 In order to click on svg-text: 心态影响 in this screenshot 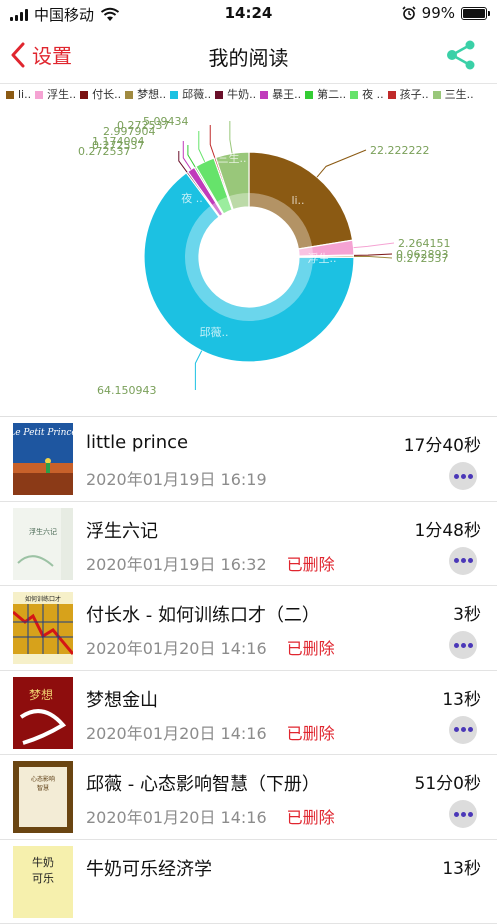, I will do `click(43, 779)`.